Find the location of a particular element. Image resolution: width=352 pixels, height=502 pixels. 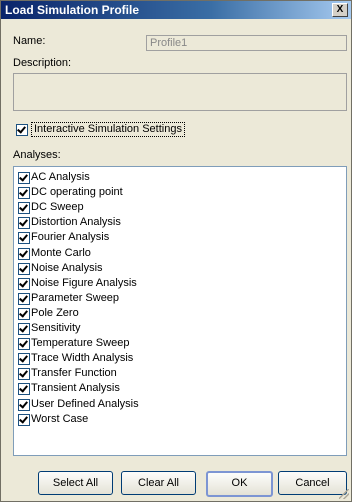

analysis-label: Temperature Sweep is located at coordinates (80, 343).